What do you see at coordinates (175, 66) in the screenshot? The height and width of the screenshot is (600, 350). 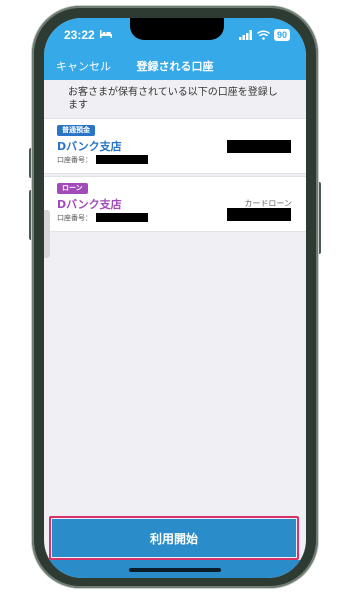 I see `page-title: 登録される口座` at bounding box center [175, 66].